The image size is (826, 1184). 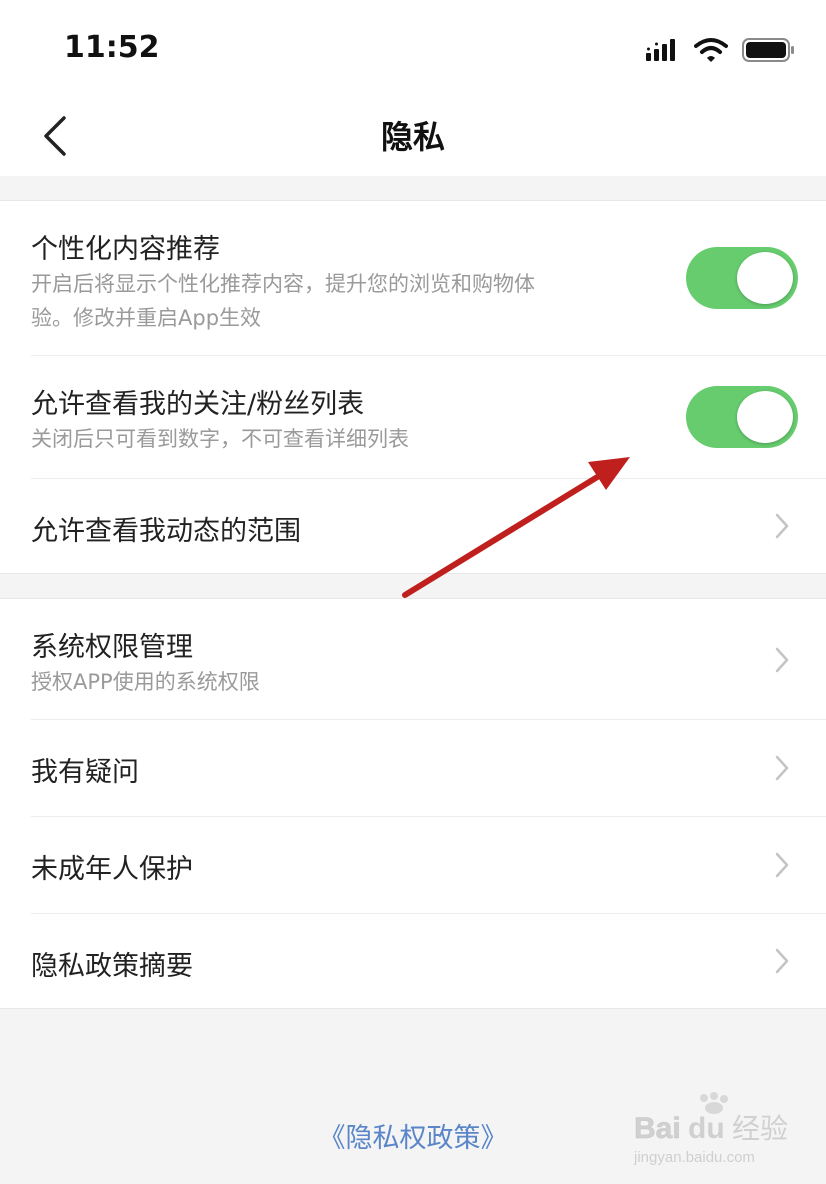 I want to click on setting-title: 允许查看我的关注/粉丝列表, so click(x=198, y=404).